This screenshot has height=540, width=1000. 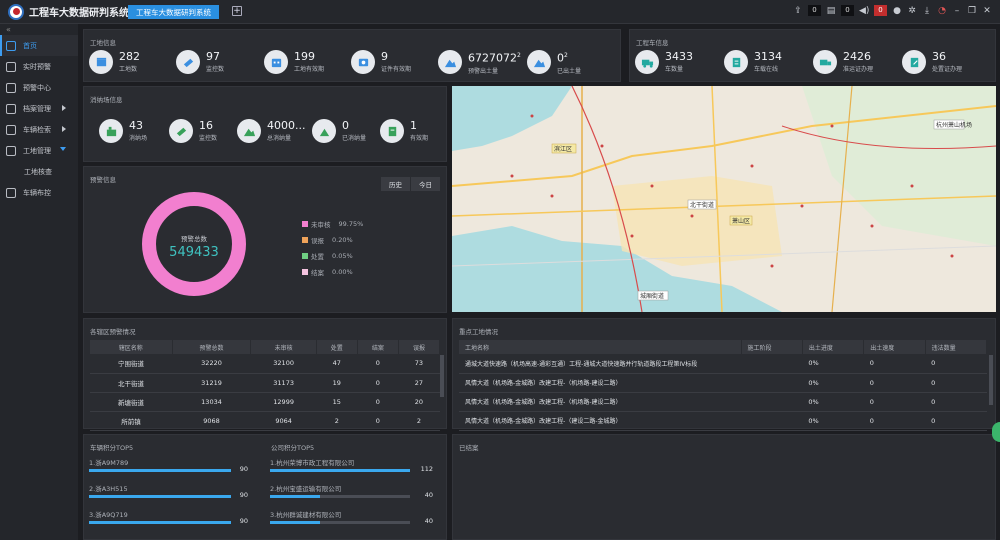 What do you see at coordinates (39, 45) in the screenshot?
I see `sidebar-item-home: 首页` at bounding box center [39, 45].